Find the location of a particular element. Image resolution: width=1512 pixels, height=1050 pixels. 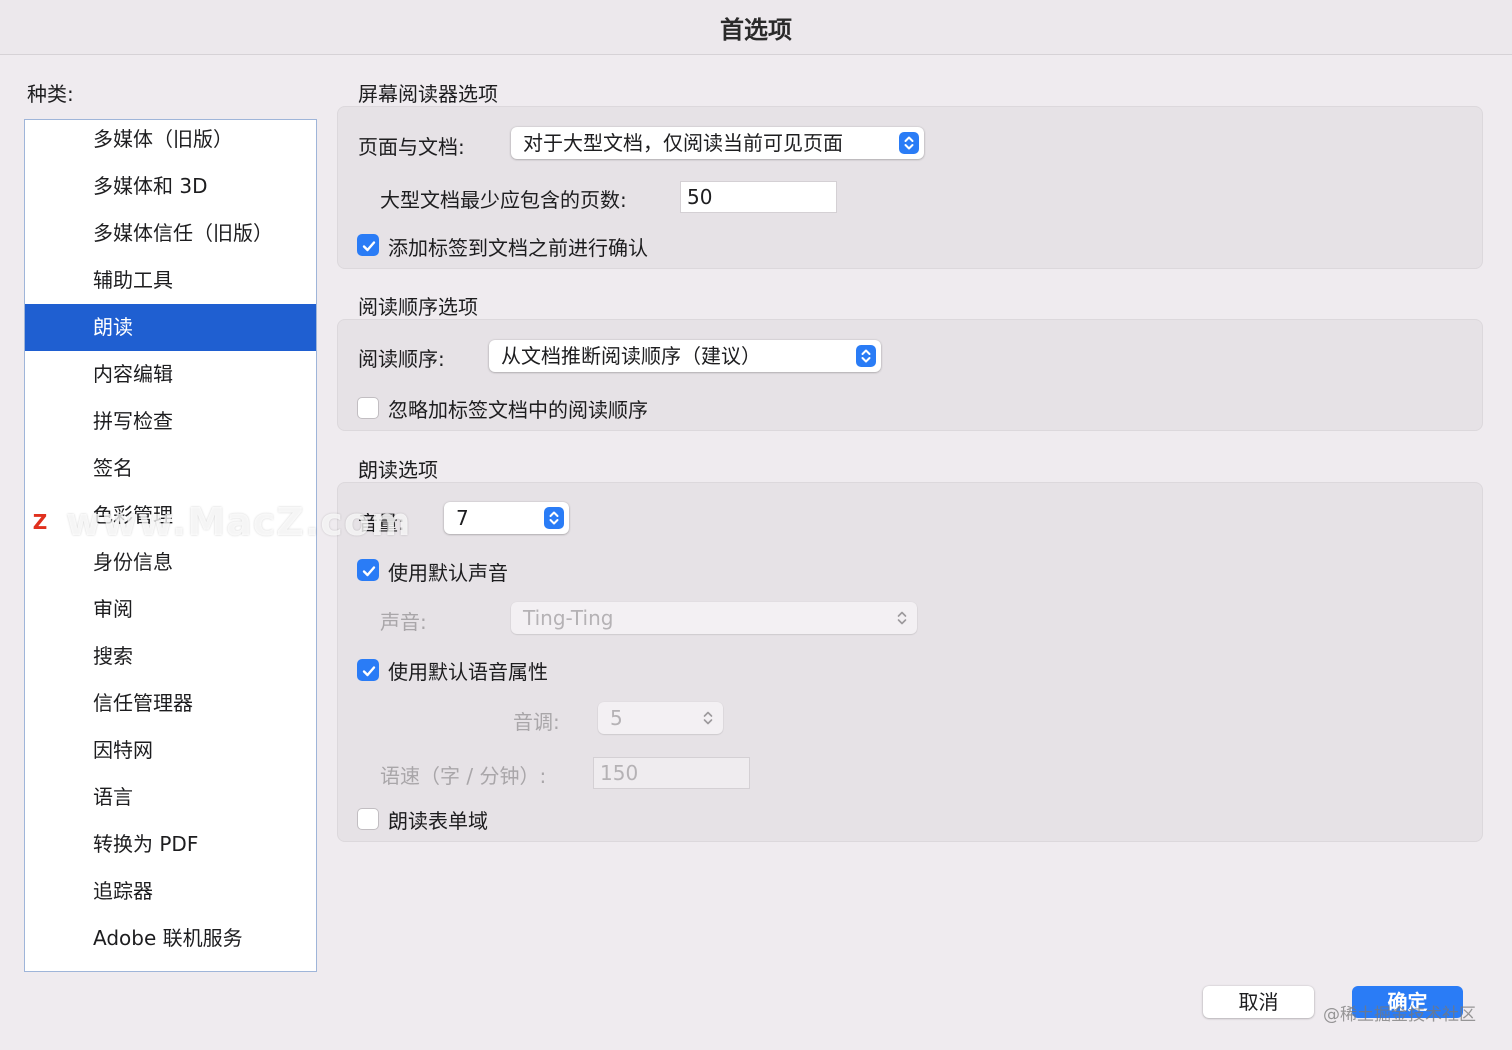

ignore-order-label: 忽略加标签文档中的阅读顺序 is located at coordinates (518, 410).